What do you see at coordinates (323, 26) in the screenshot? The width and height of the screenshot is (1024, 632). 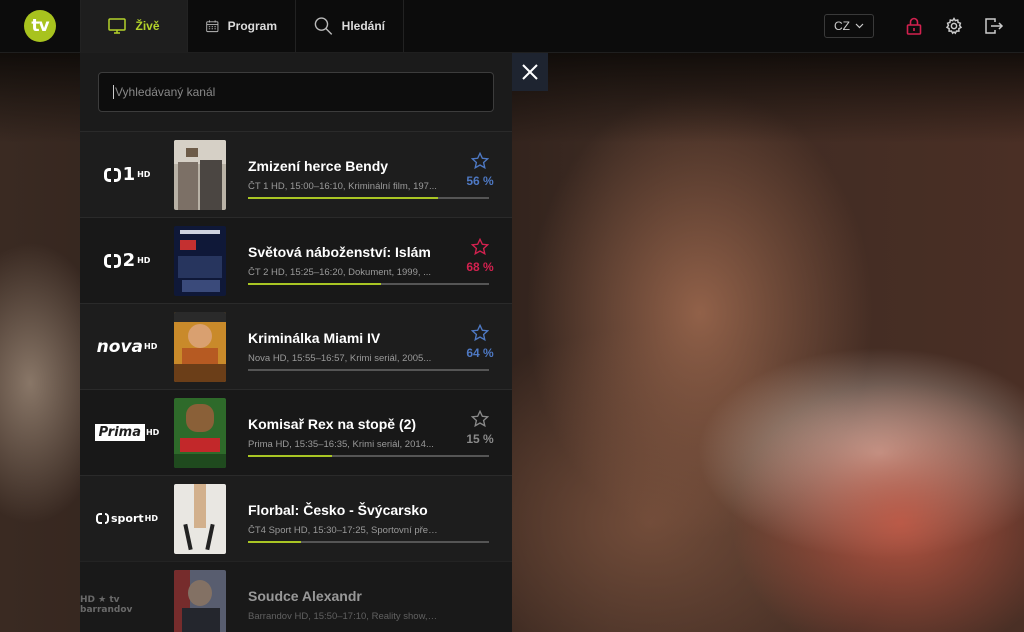 I see `search-icon` at bounding box center [323, 26].